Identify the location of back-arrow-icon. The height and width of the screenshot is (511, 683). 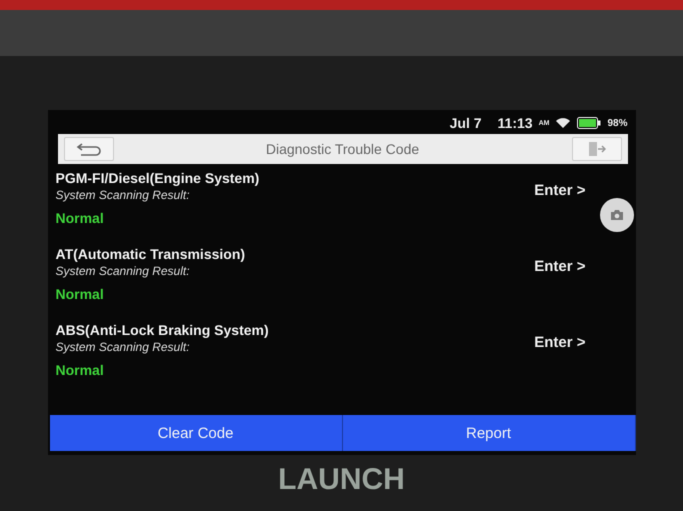
(89, 149).